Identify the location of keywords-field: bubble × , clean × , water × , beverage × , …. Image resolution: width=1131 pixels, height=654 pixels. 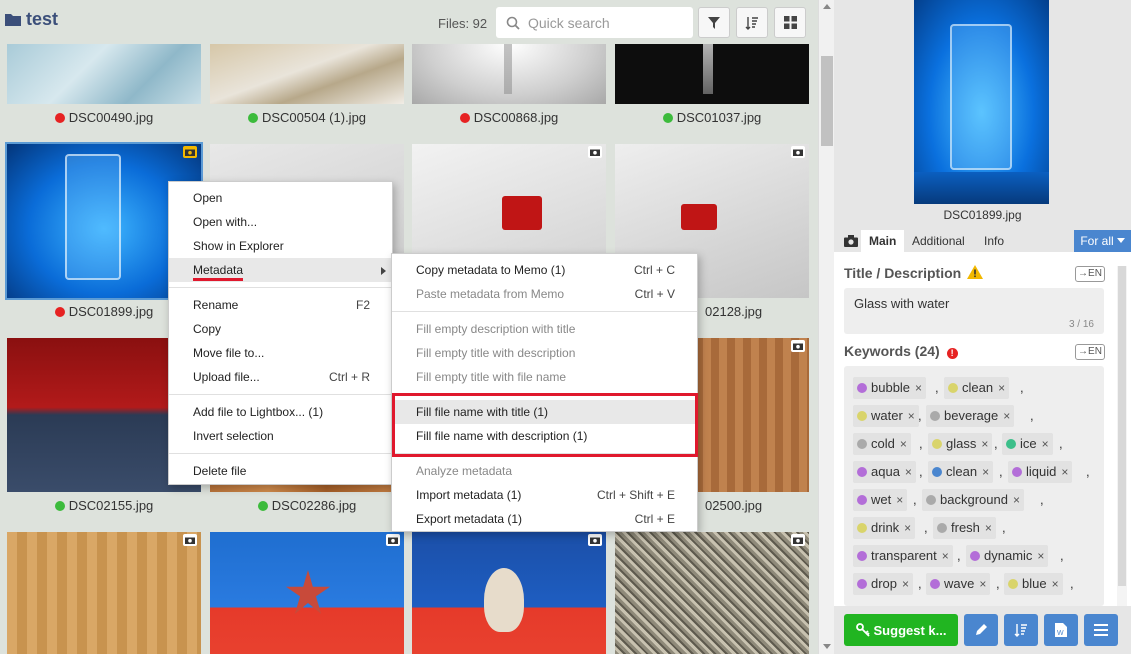
(974, 486).